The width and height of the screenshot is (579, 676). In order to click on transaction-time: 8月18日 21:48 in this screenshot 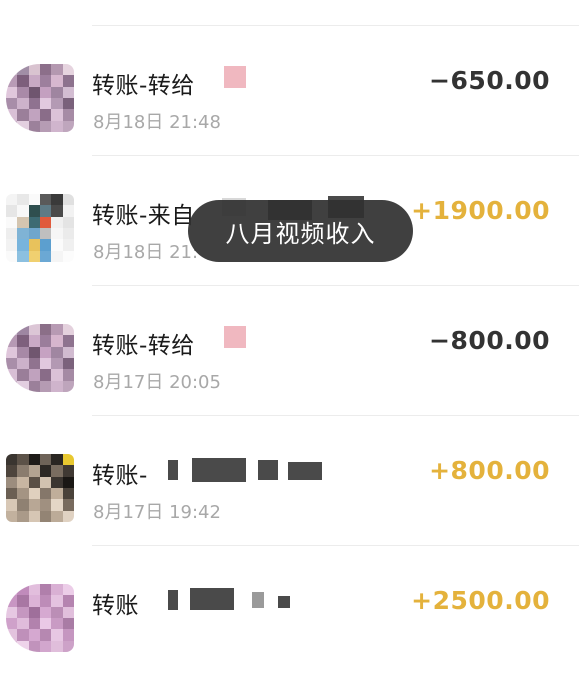, I will do `click(157, 122)`.